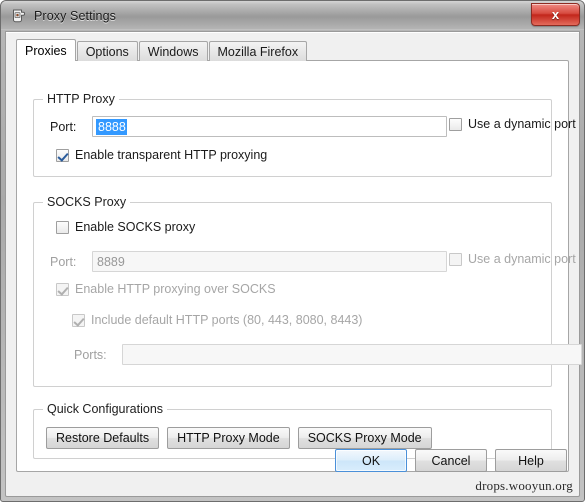 The height and width of the screenshot is (502, 585). Describe the element at coordinates (75, 15) in the screenshot. I see `window-title: Proxy Settings` at that location.